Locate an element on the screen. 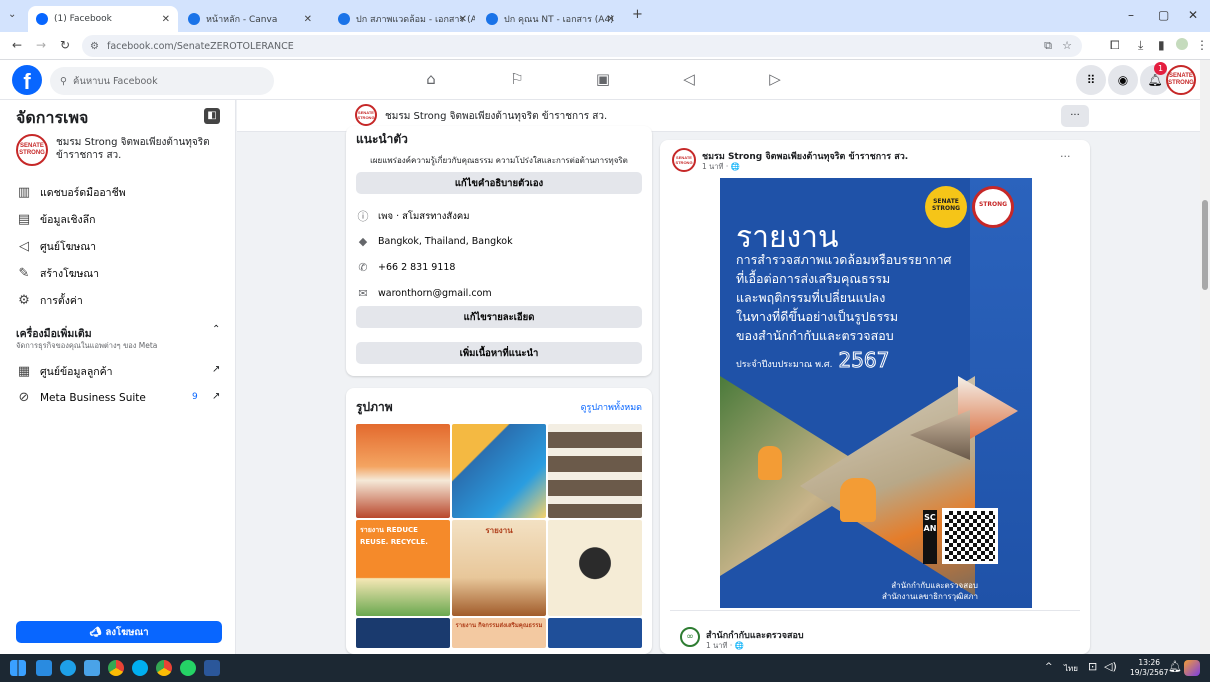 This screenshot has height=682, width=1210. facebook-logo: f is located at coordinates (27, 80).